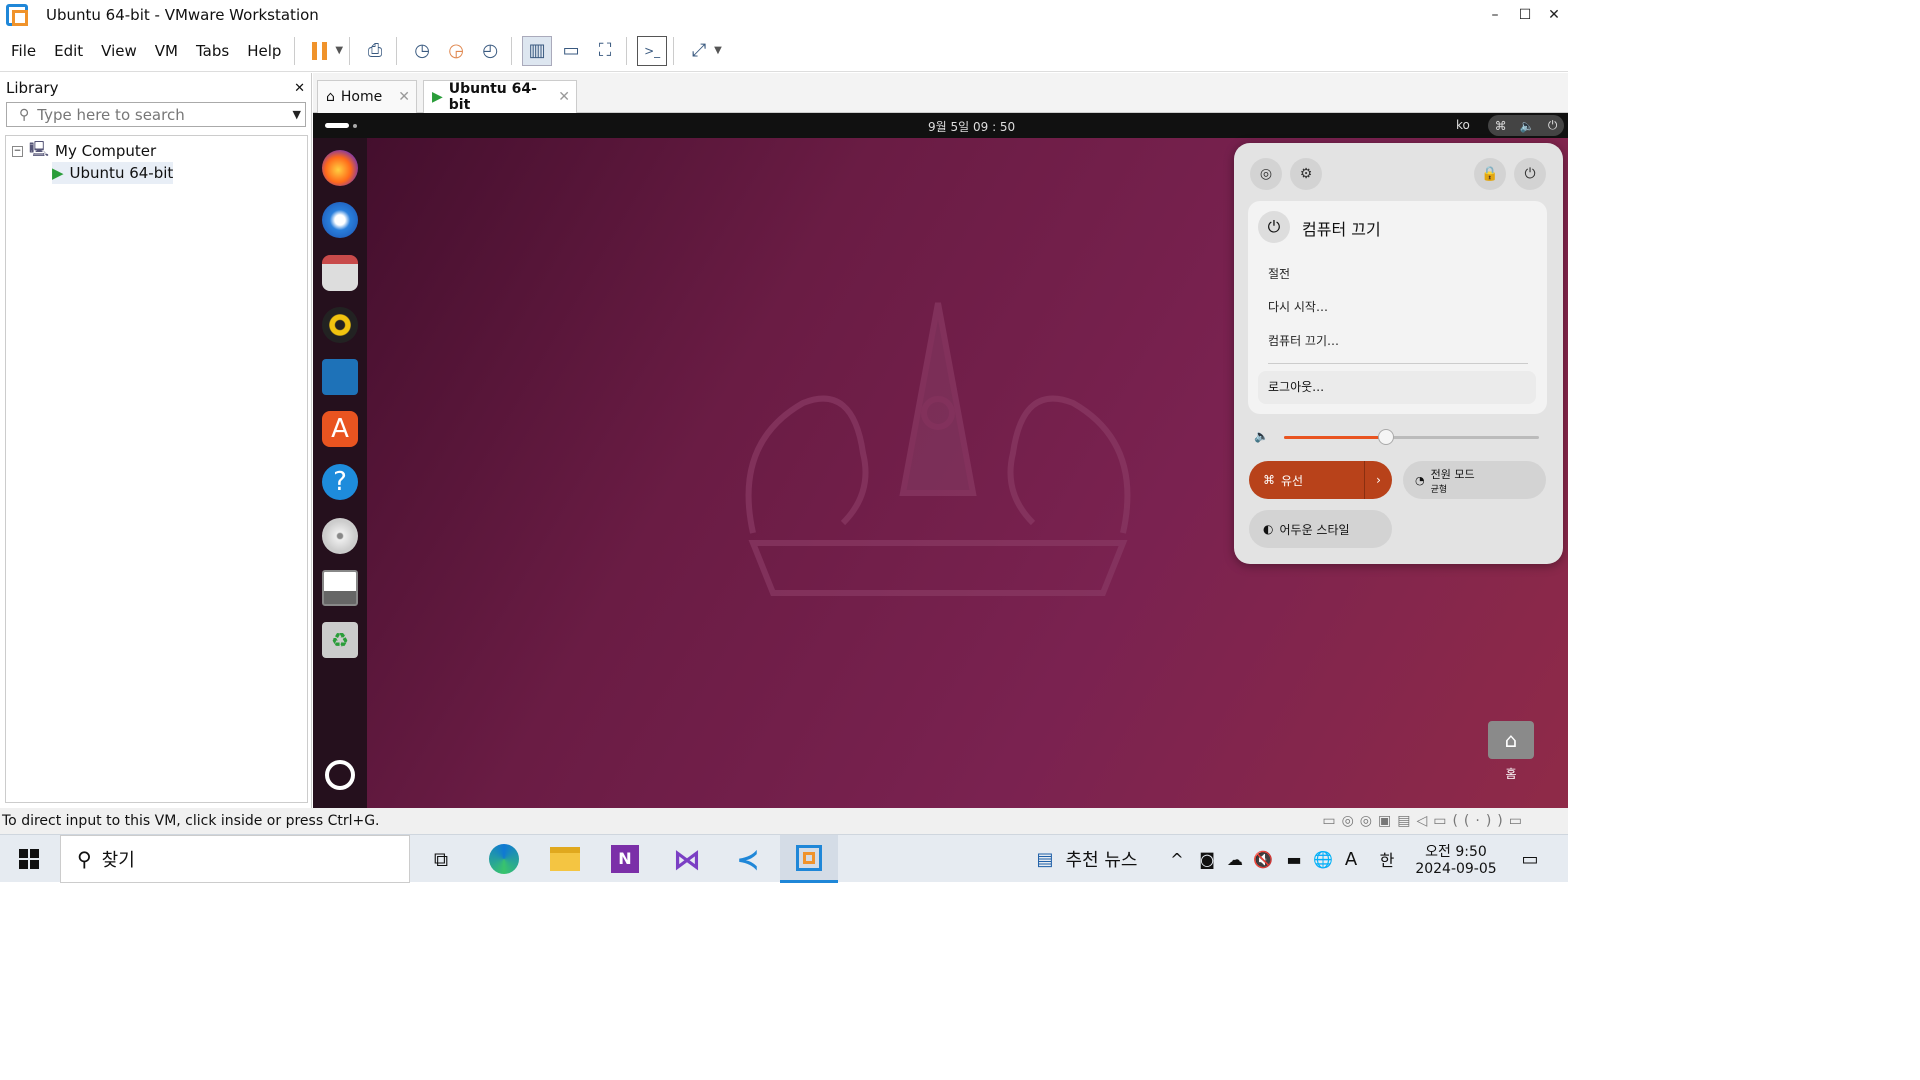 The width and height of the screenshot is (1920, 1080). Describe the element at coordinates (1554, 15) in the screenshot. I see `close-button: ✕` at that location.